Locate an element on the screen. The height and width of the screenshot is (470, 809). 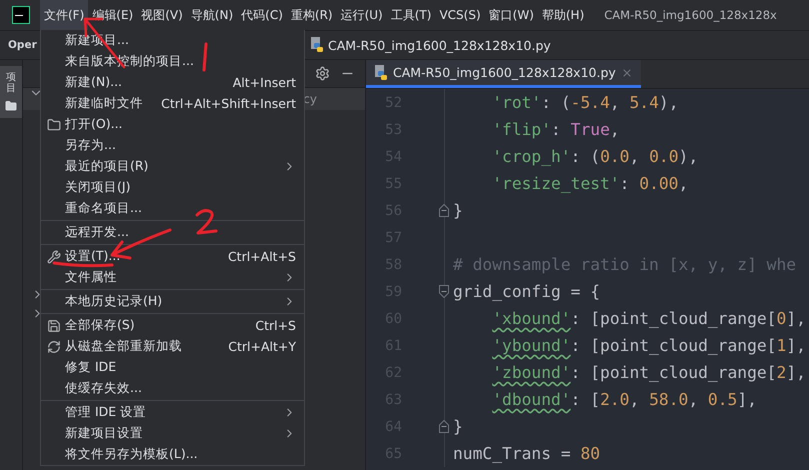
menu-item: VCS(S) is located at coordinates (460, 15).